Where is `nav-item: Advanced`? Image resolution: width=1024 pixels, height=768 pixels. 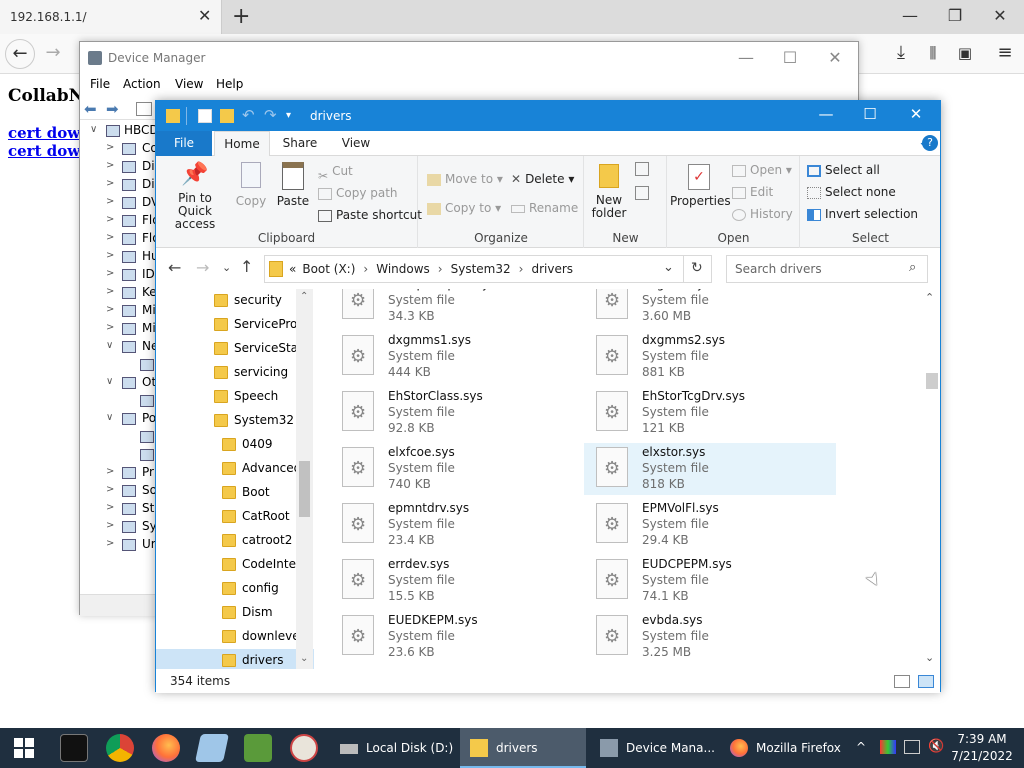 nav-item: Advanced is located at coordinates (235, 469).